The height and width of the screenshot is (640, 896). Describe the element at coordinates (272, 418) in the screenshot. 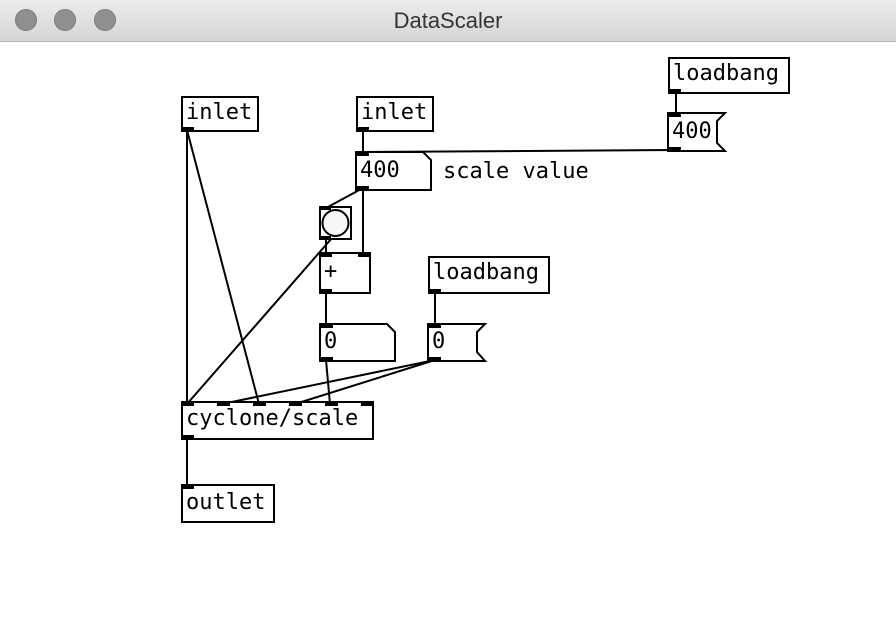

I see `object-label: cyclone/scale` at that location.